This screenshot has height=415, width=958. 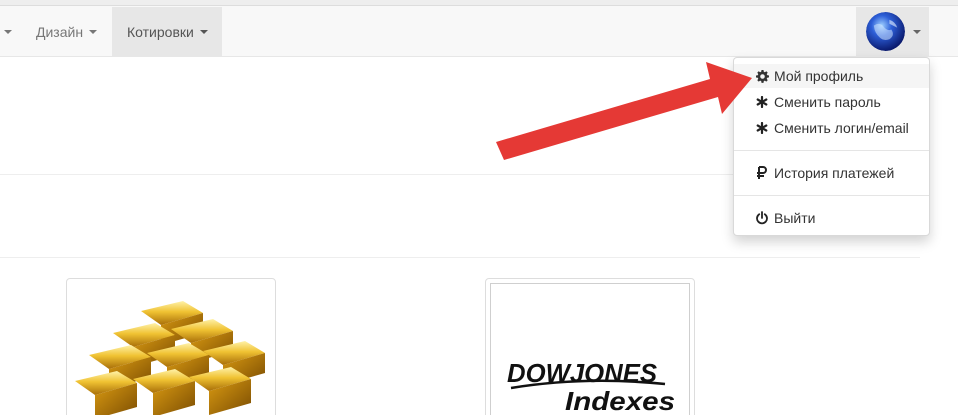 I want to click on nav-dropdown-partial, so click(x=10, y=31).